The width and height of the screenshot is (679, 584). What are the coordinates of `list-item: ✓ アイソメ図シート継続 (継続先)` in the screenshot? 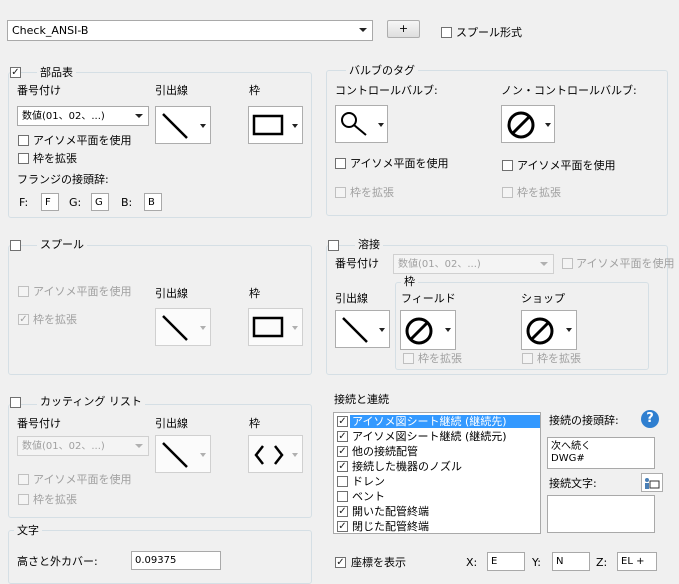 It's located at (437, 421).